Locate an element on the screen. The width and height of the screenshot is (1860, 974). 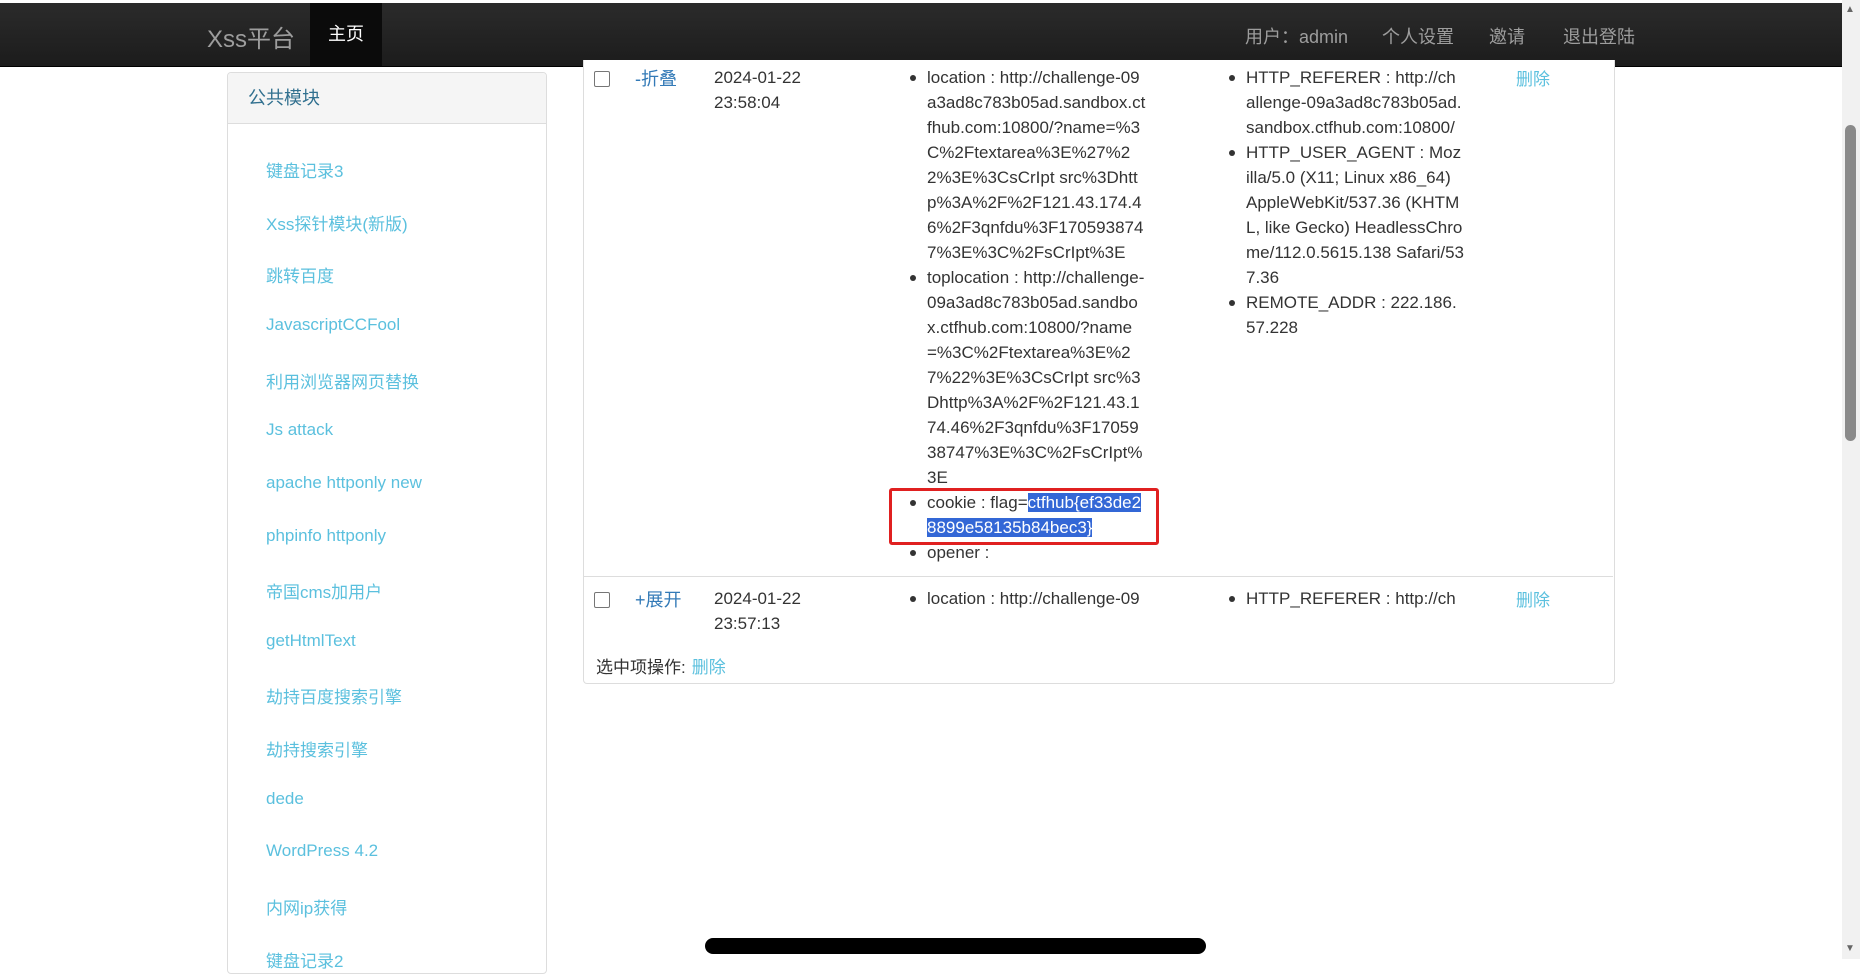
text-line: 7%22%3E%3CsCrIpt src%3 is located at coordinates (1034, 377).